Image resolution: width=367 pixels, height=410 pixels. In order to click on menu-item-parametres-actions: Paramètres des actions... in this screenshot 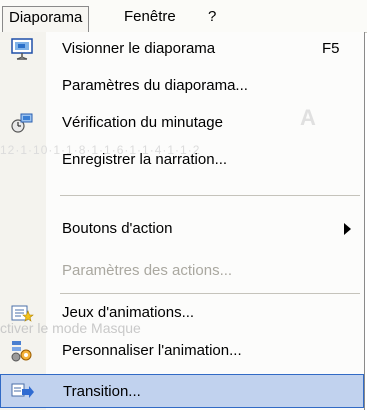, I will do `click(182, 271)`.